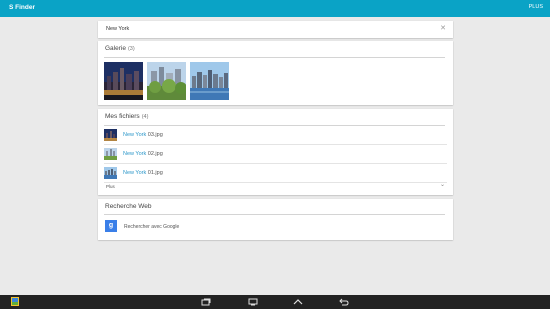 This screenshot has width=550, height=309. What do you see at coordinates (443, 29) in the screenshot?
I see `close-icon: ✕` at bounding box center [443, 29].